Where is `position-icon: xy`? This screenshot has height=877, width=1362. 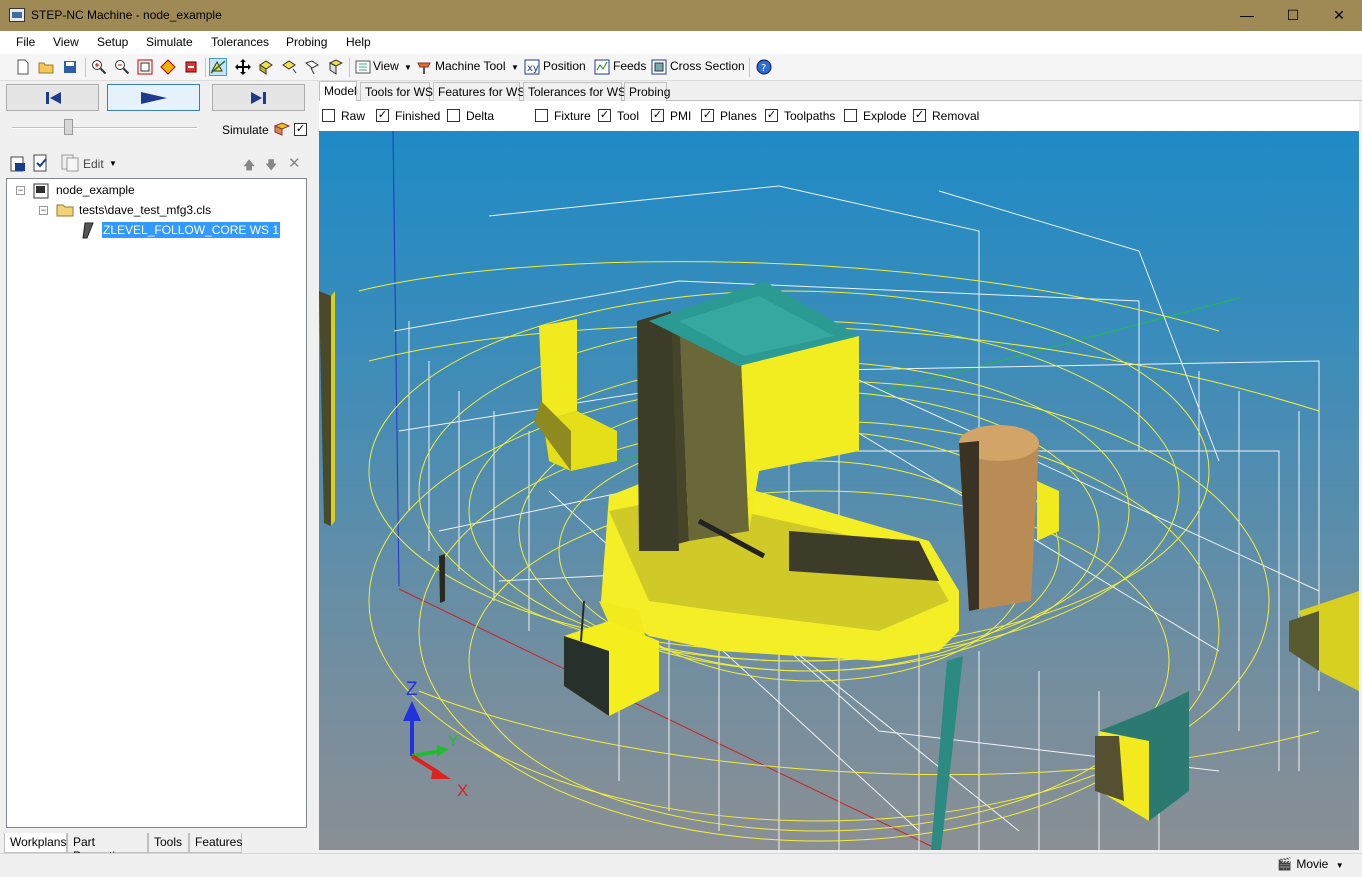
position-icon: xy is located at coordinates (532, 67).